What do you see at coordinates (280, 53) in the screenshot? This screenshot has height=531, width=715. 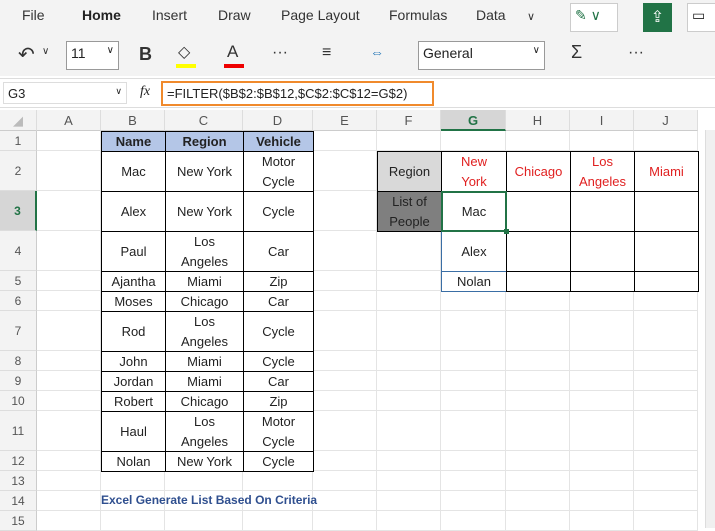 I see `more-icon: ···` at bounding box center [280, 53].